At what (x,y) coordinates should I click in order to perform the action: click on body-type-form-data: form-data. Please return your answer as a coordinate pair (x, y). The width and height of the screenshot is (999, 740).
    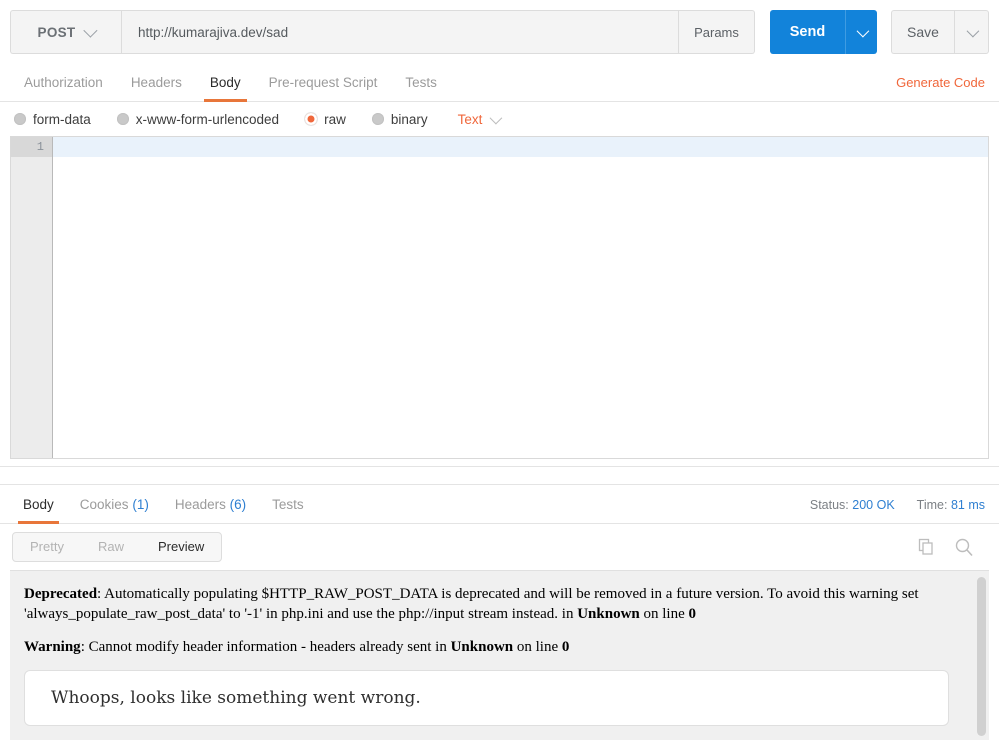
    Looking at the image, I should click on (52, 119).